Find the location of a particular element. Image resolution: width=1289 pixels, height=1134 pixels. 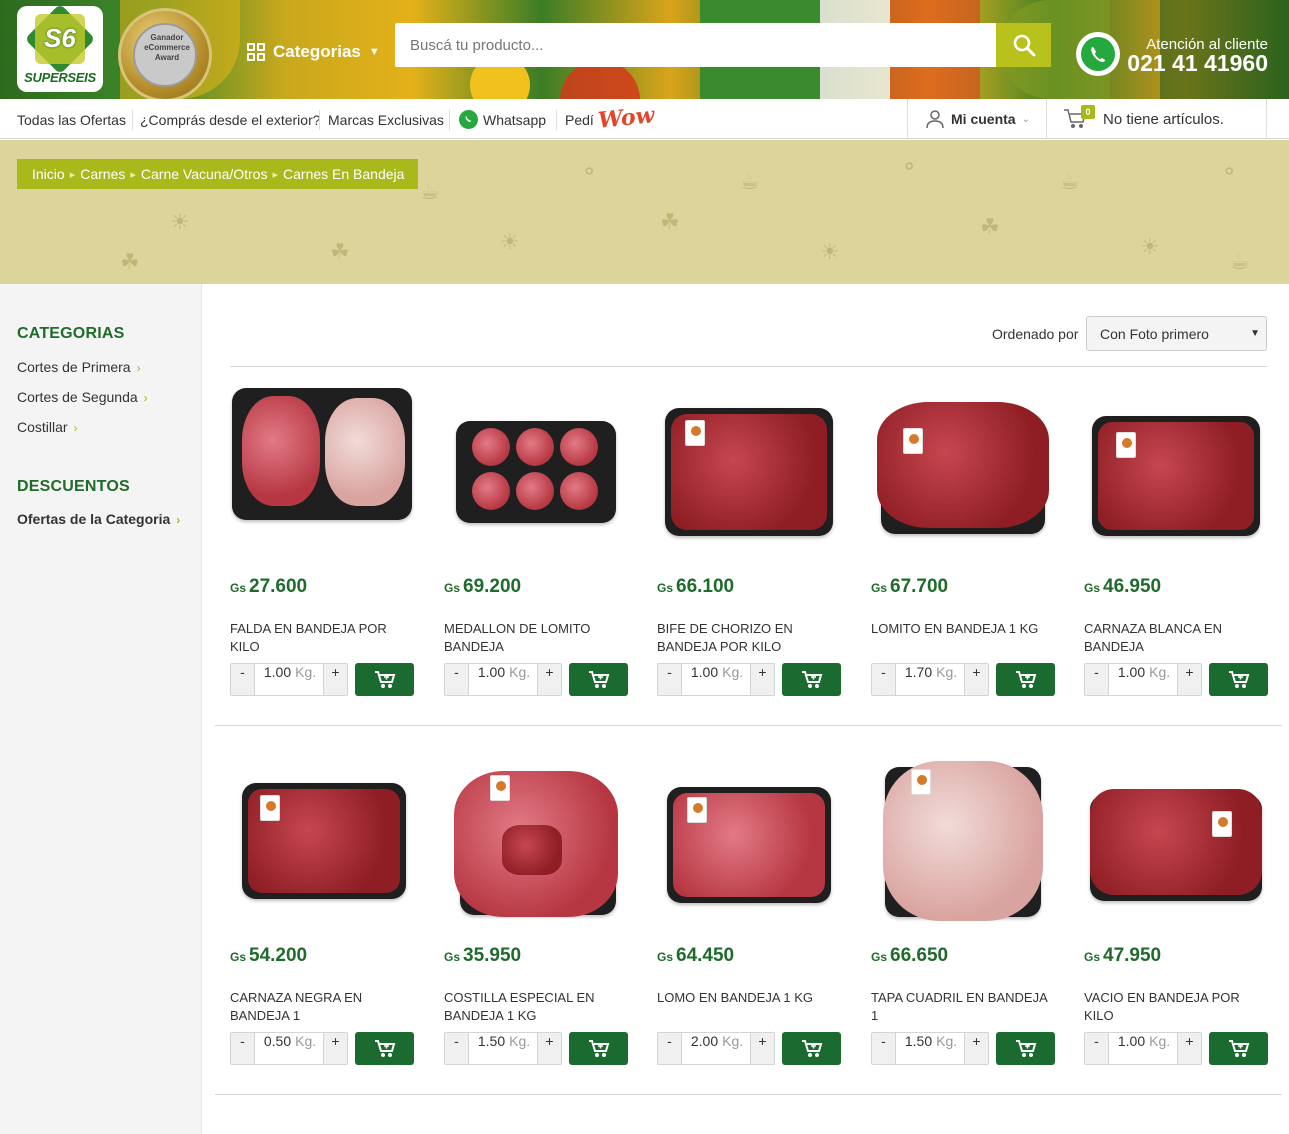

product-name: VACIO EN BANDEJA POR KILO is located at coordinates (1176, 1007).